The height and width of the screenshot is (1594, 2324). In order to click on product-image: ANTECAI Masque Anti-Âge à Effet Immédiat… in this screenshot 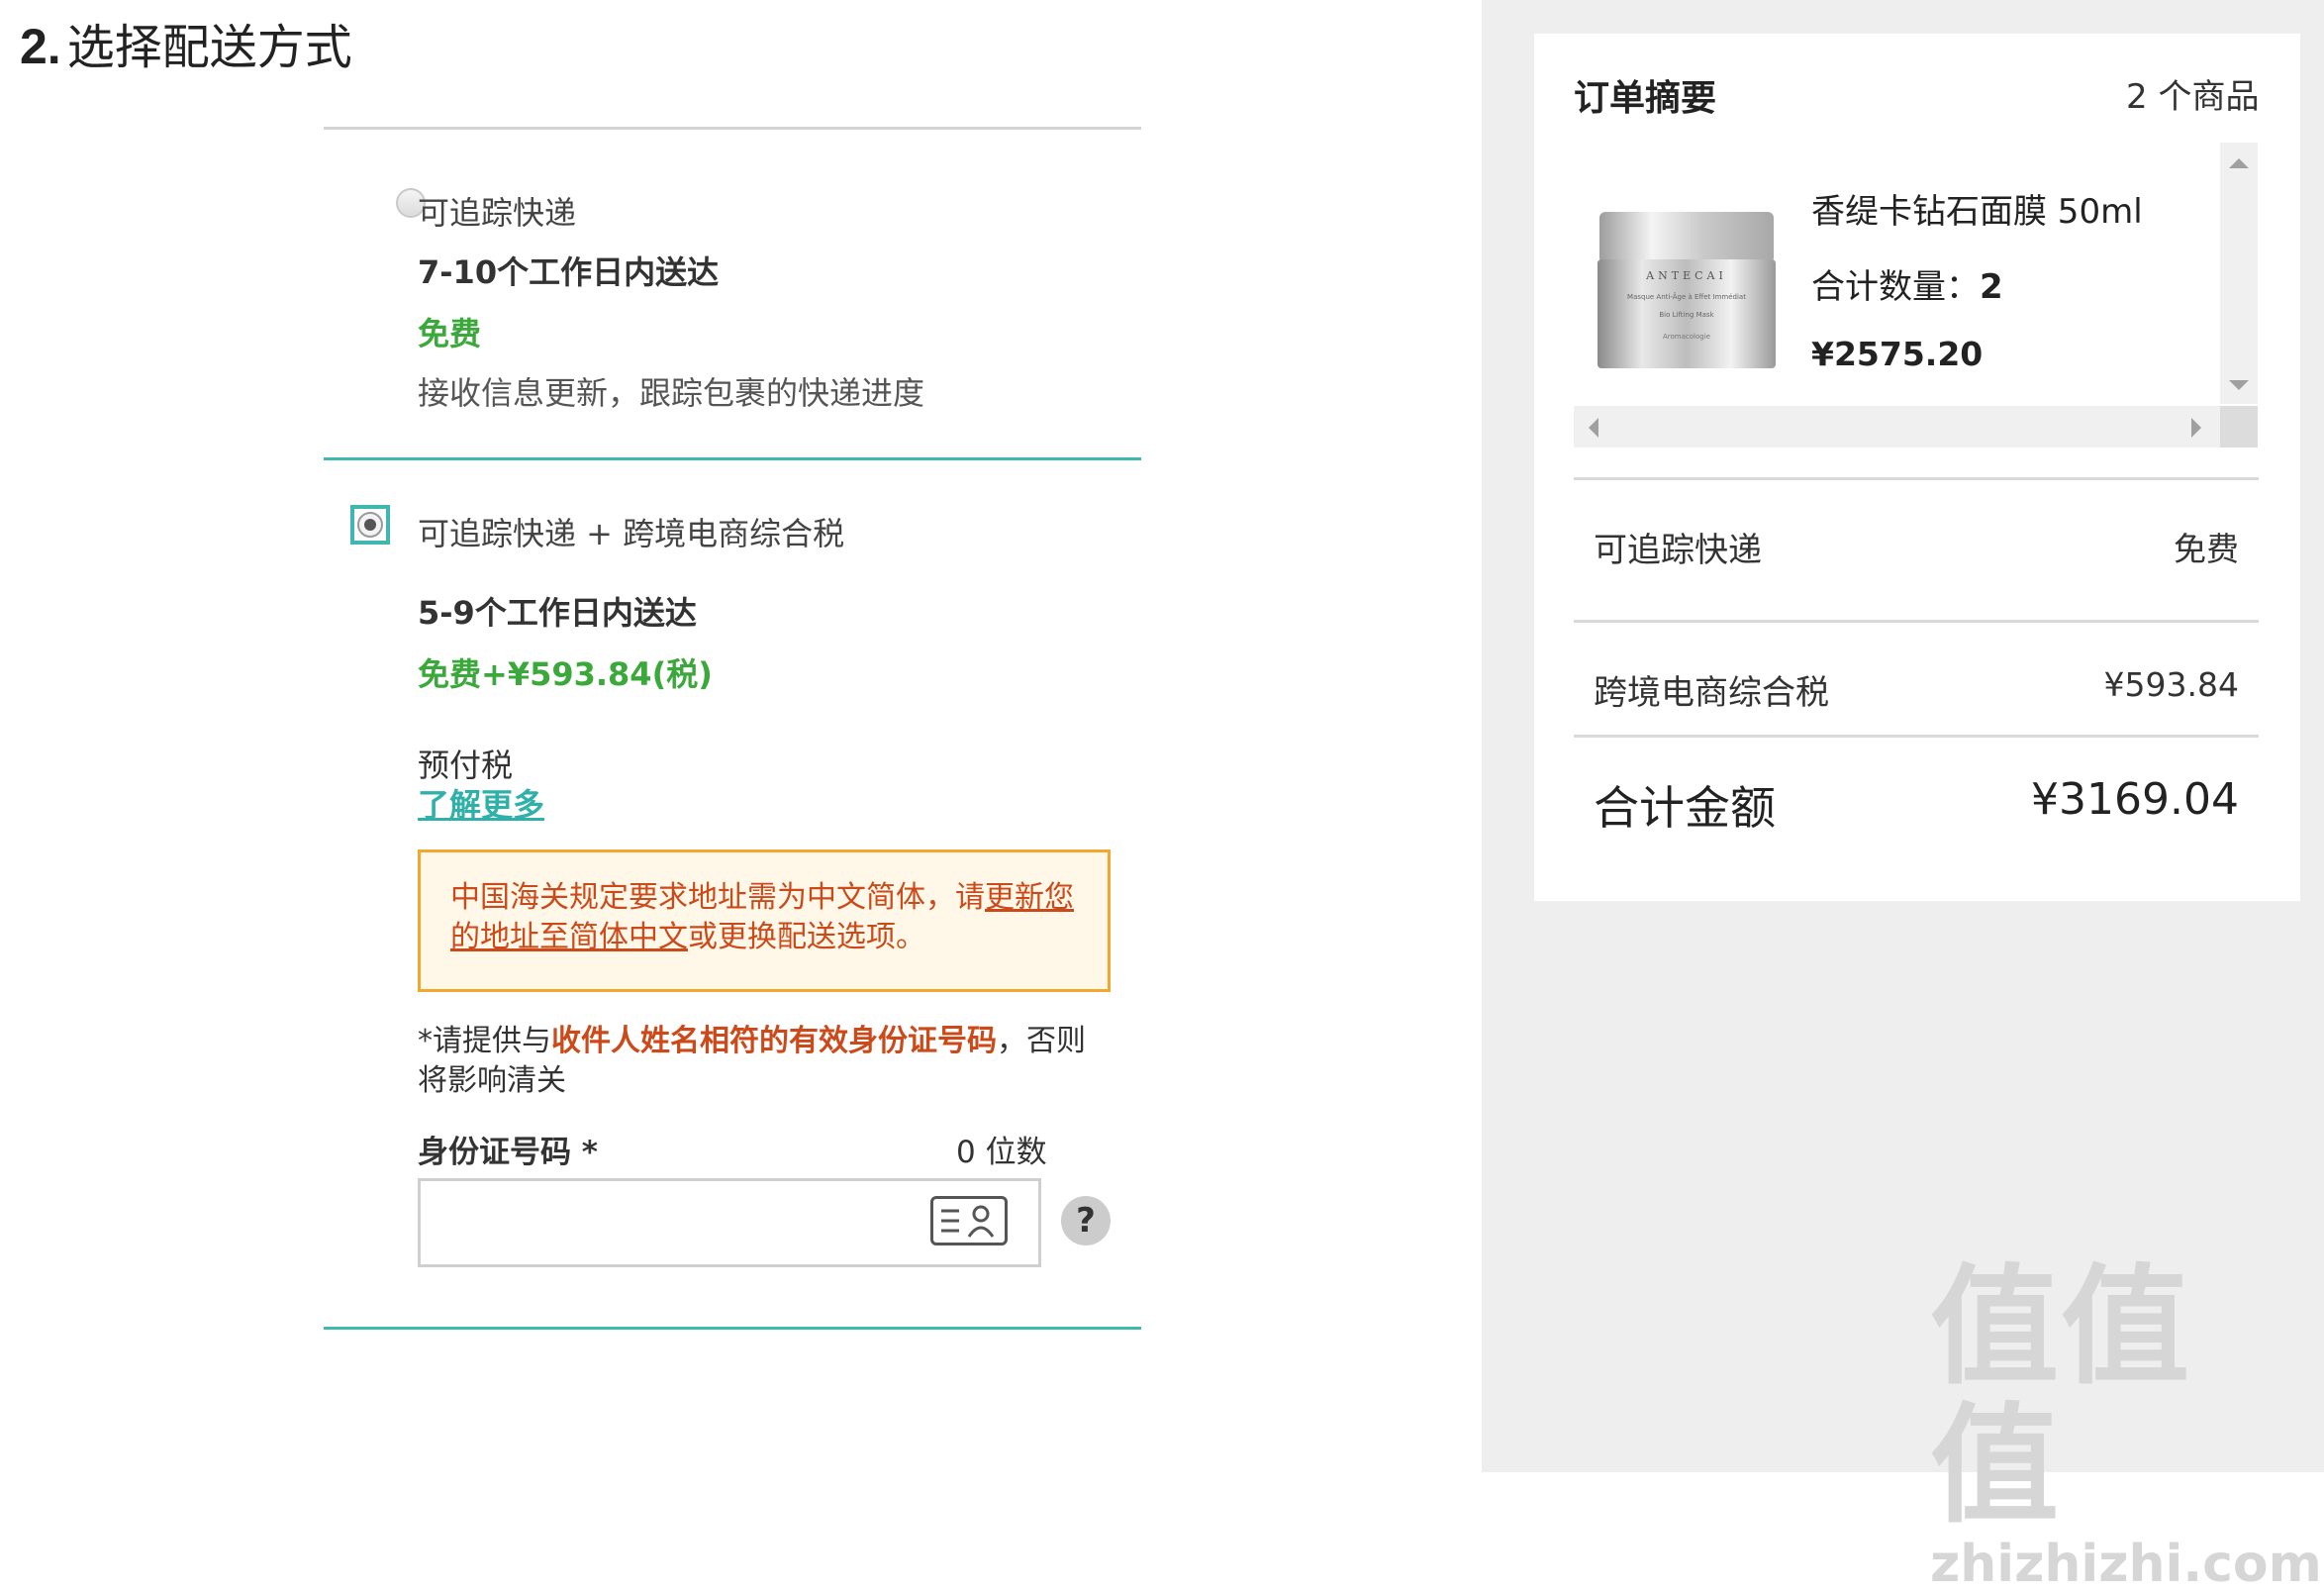, I will do `click(1687, 289)`.